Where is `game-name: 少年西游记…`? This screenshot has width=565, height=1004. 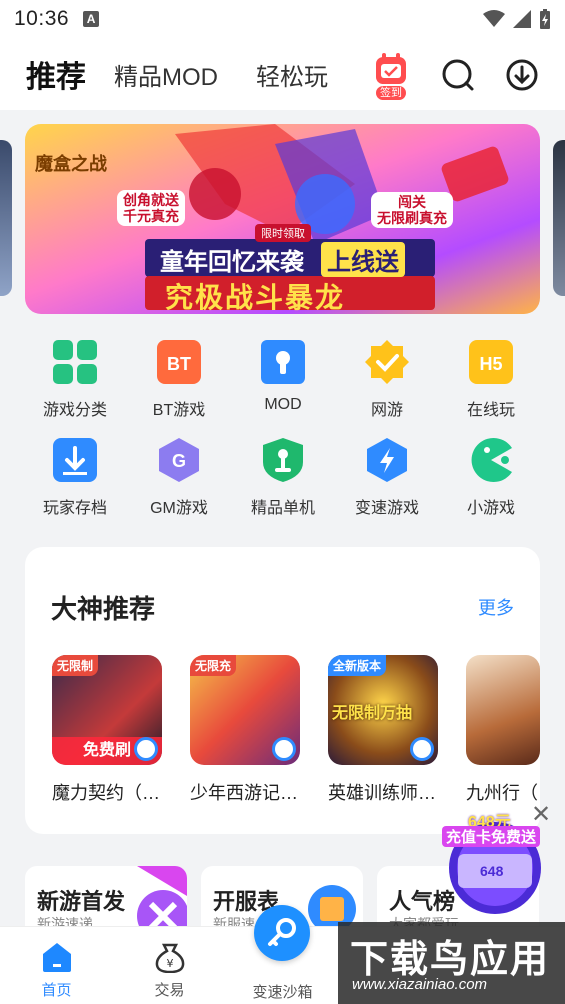
game-name: 少年西游记… is located at coordinates (244, 793).